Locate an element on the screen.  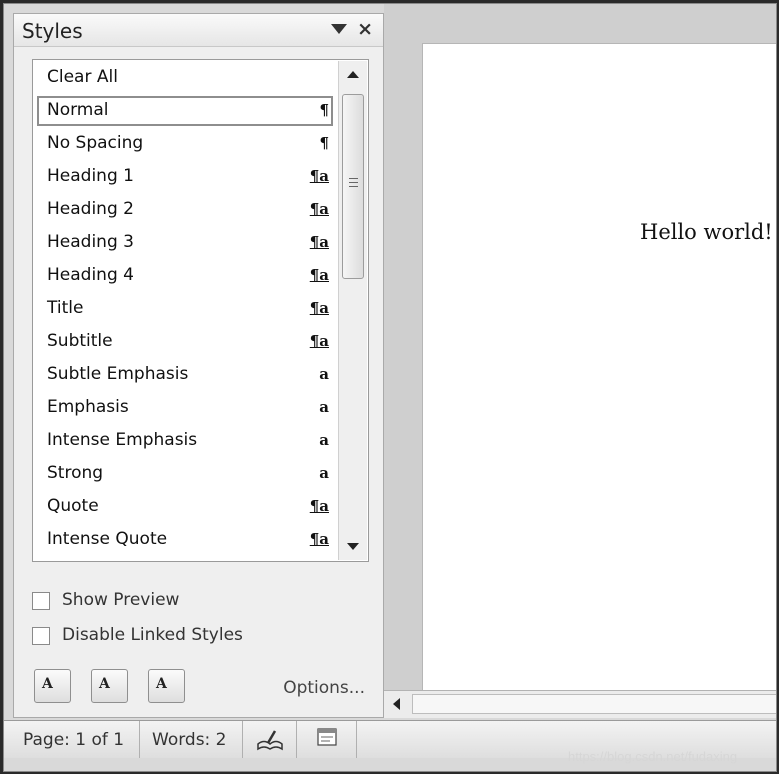
style-item-label: Strong is located at coordinates (75, 473).